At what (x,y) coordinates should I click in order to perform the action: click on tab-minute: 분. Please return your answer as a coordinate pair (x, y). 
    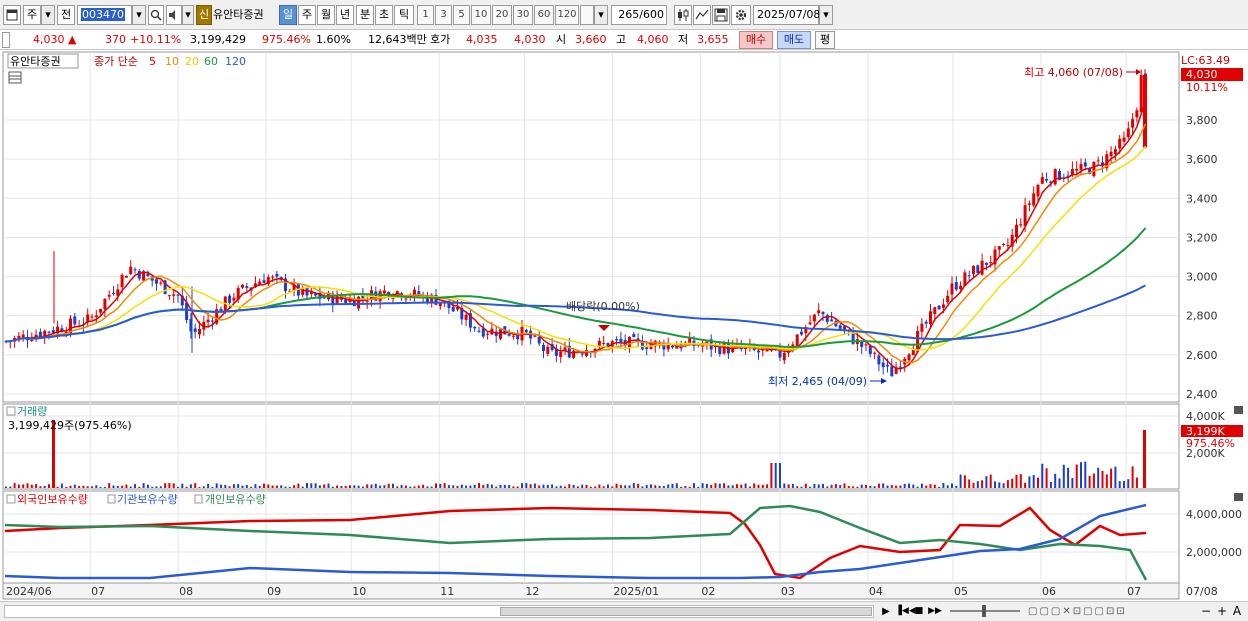
    Looking at the image, I should click on (365, 15).